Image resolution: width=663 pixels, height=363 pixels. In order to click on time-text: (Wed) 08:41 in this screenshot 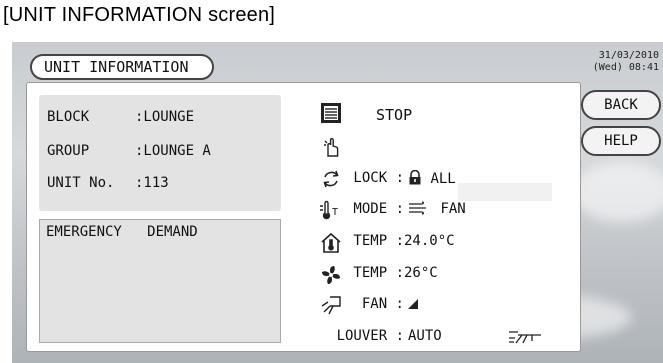, I will do `click(625, 67)`.